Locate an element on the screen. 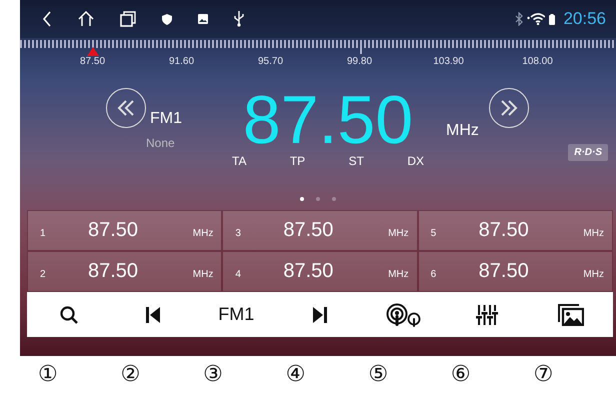 This screenshot has height=408, width=616. tuner-scale is located at coordinates (318, 47).